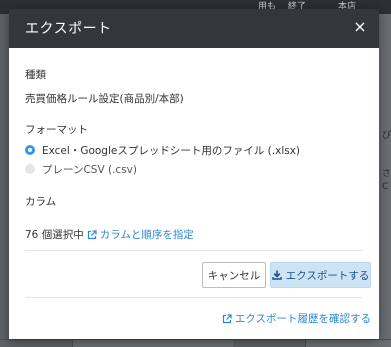 This screenshot has height=347, width=391. What do you see at coordinates (89, 169) in the screenshot?
I see `format-option-label: プレーンCSV (.csv)` at bounding box center [89, 169].